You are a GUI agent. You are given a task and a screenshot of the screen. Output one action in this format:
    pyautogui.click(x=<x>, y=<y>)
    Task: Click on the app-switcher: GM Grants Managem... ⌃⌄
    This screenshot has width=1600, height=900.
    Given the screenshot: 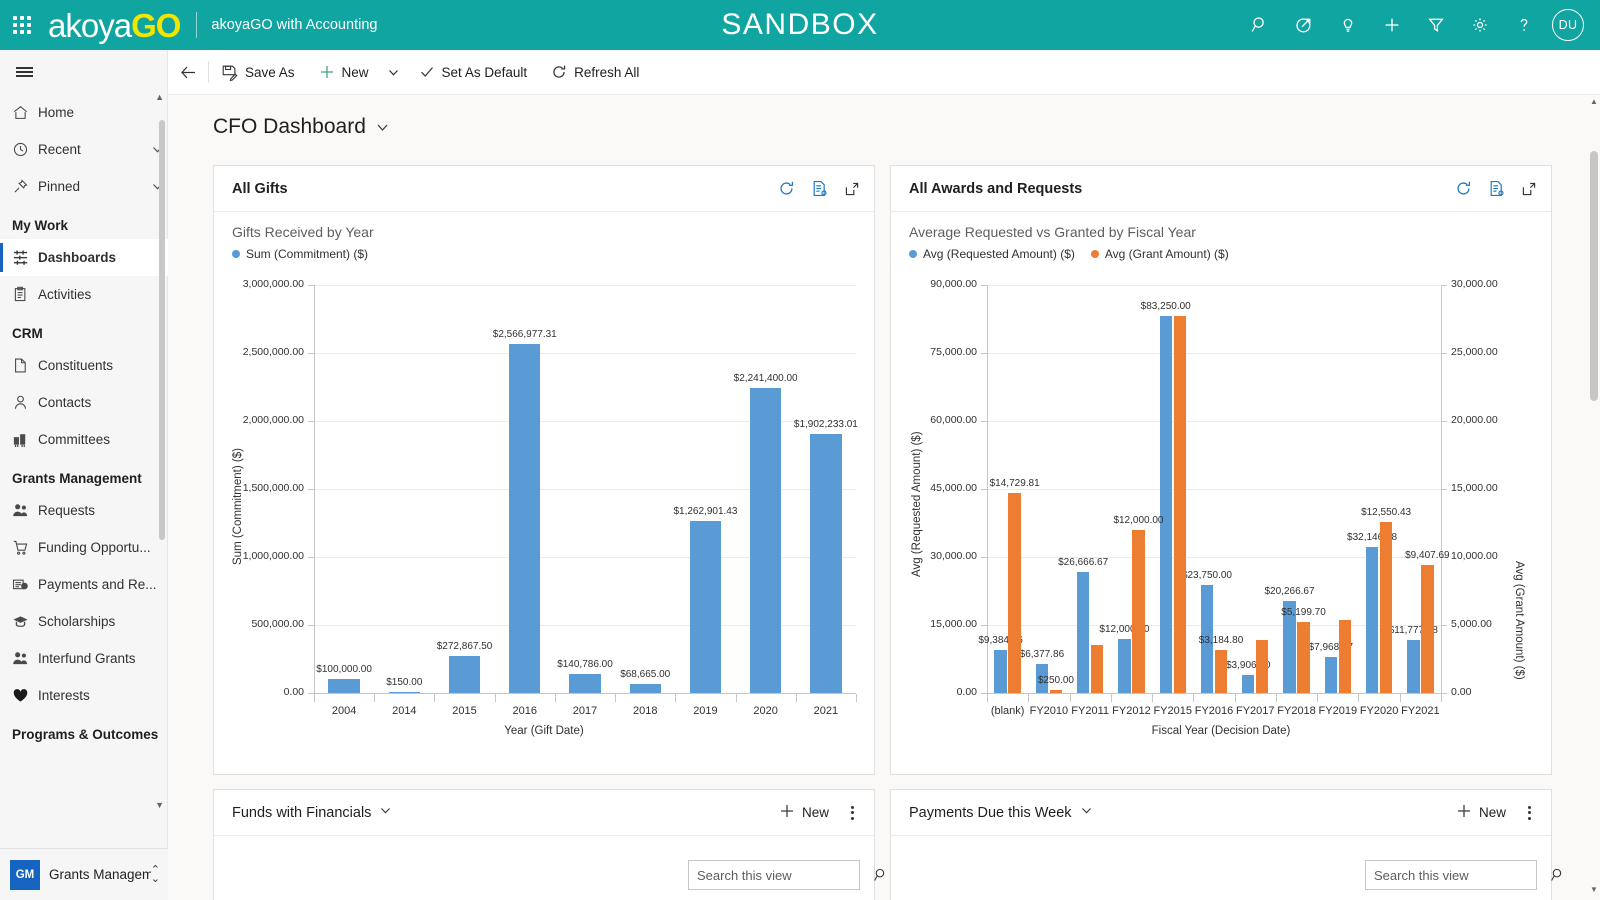 What is the action you would take?
    pyautogui.click(x=84, y=874)
    